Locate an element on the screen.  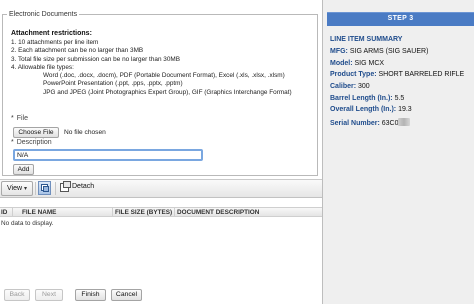
detach-icon is located at coordinates (65, 186).